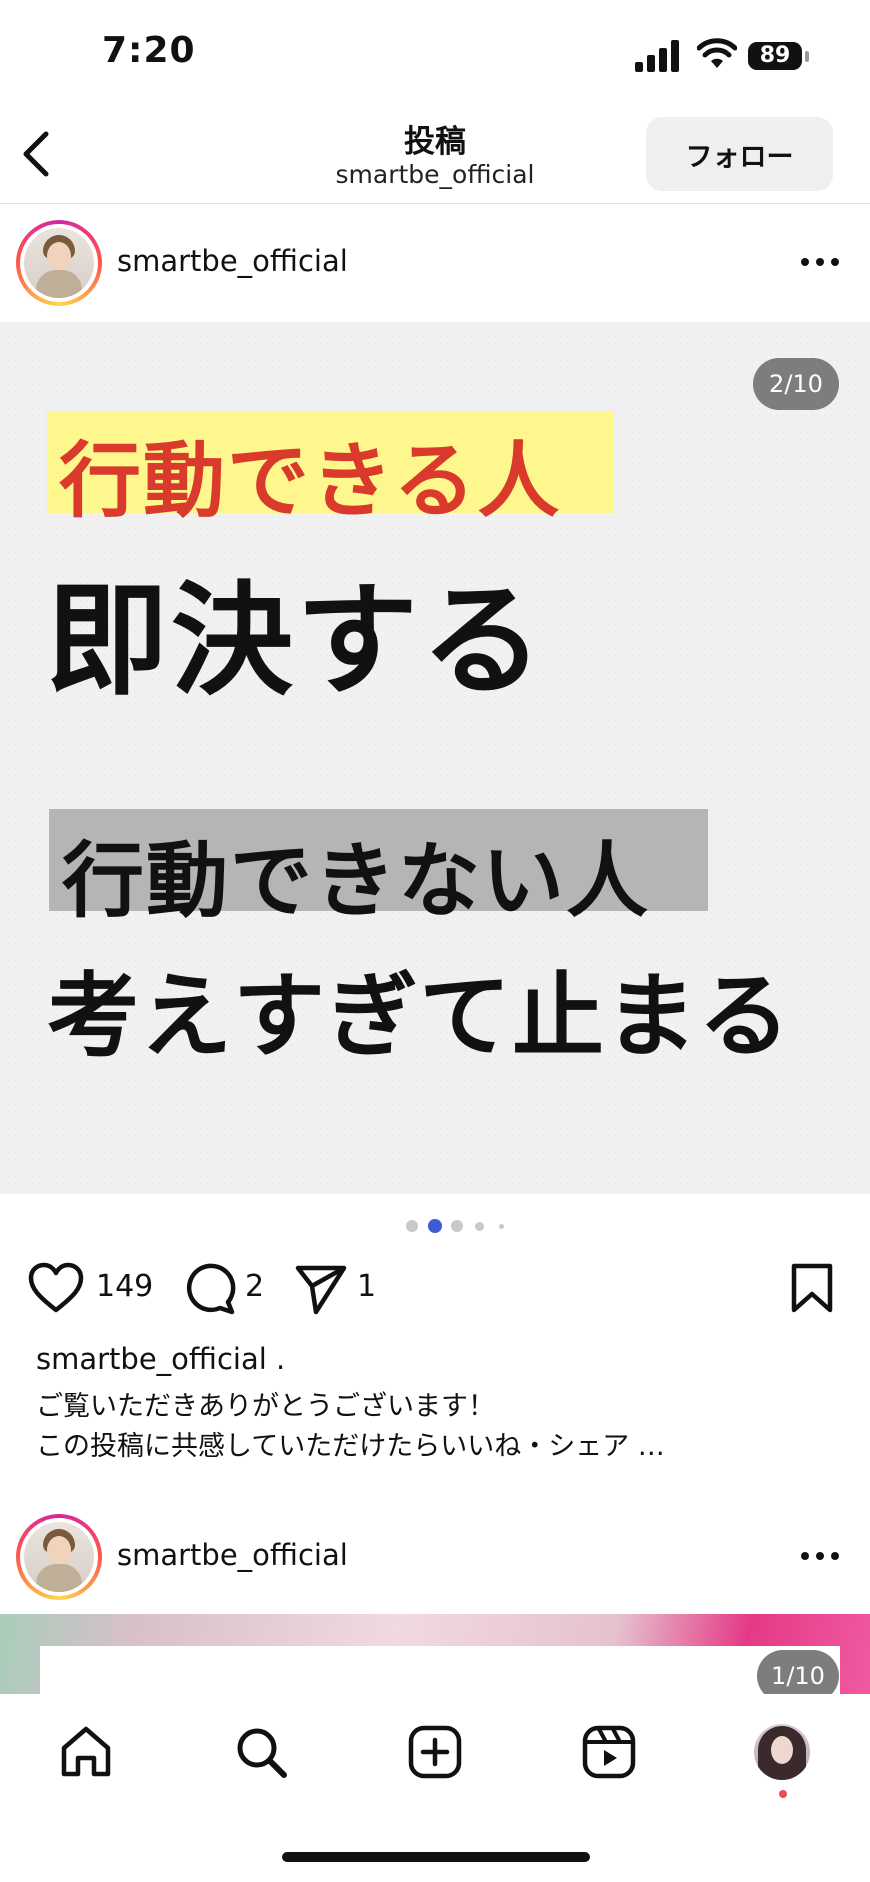 The image size is (870, 1882). What do you see at coordinates (254, 1286) in the screenshot?
I see `comment-count: 2` at bounding box center [254, 1286].